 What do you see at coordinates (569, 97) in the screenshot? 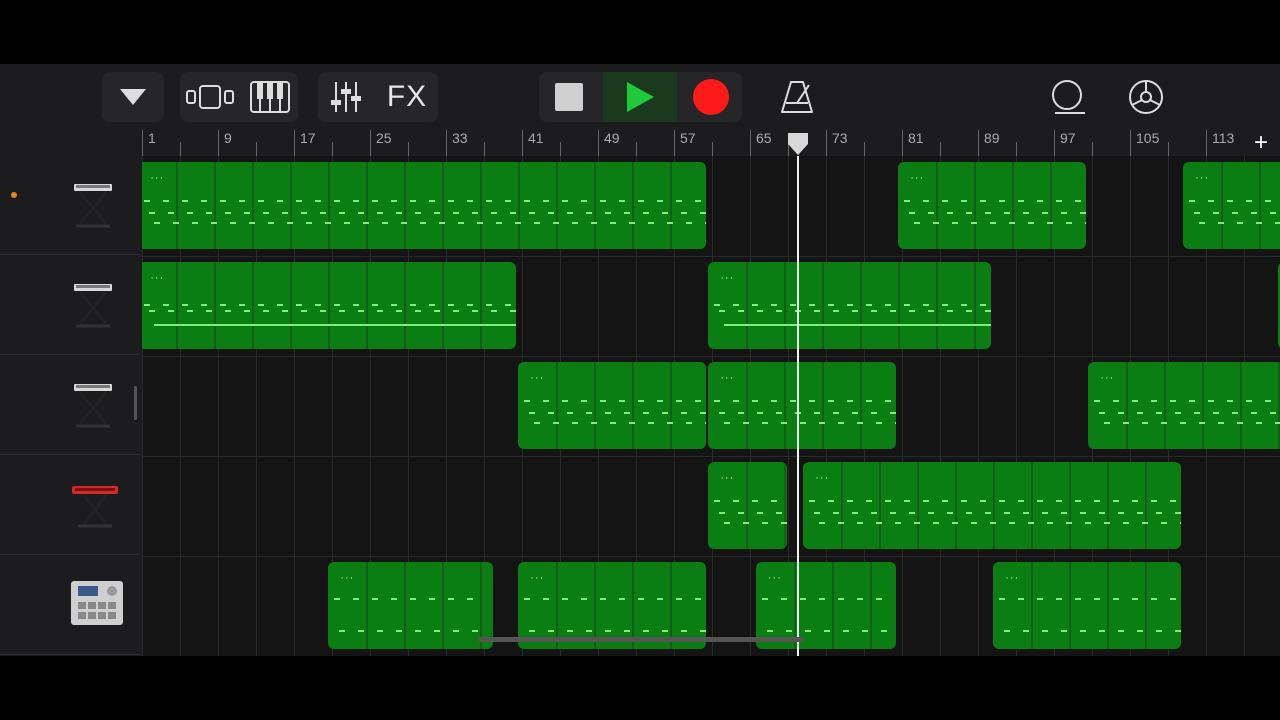
I see `stop-button` at bounding box center [569, 97].